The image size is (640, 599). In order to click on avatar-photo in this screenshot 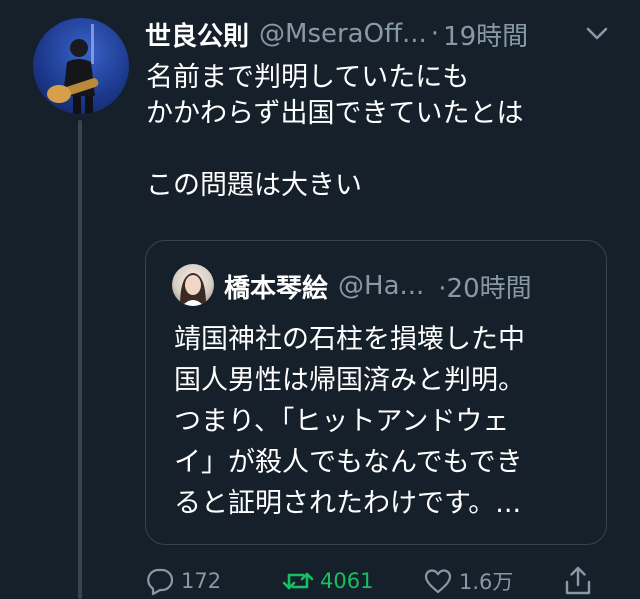, I will do `click(73, 69)`.